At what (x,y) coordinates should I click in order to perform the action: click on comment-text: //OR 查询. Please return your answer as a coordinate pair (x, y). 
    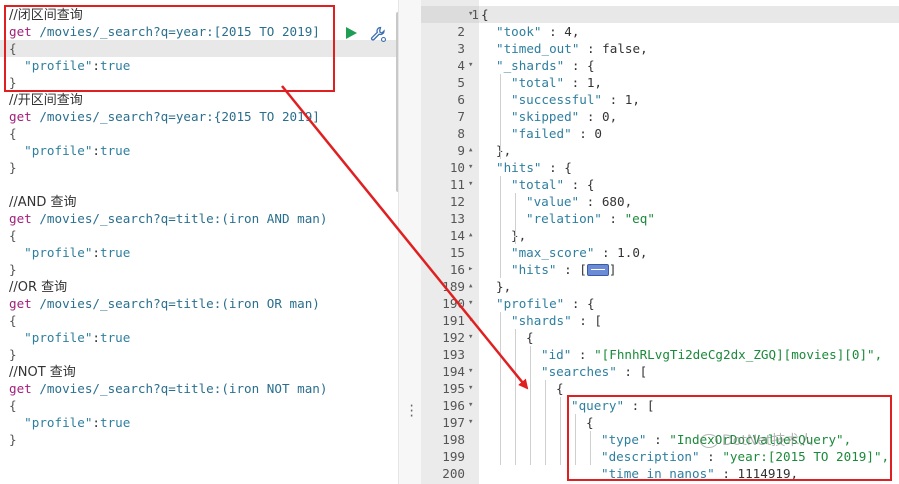
    Looking at the image, I should click on (38, 287).